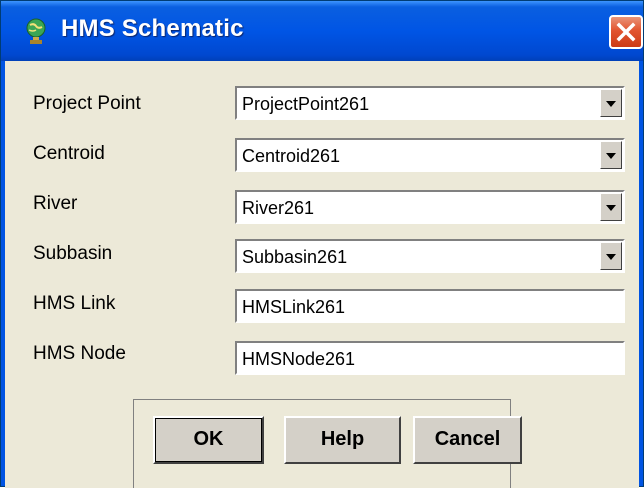 The height and width of the screenshot is (488, 644). I want to click on close-button, so click(626, 32).